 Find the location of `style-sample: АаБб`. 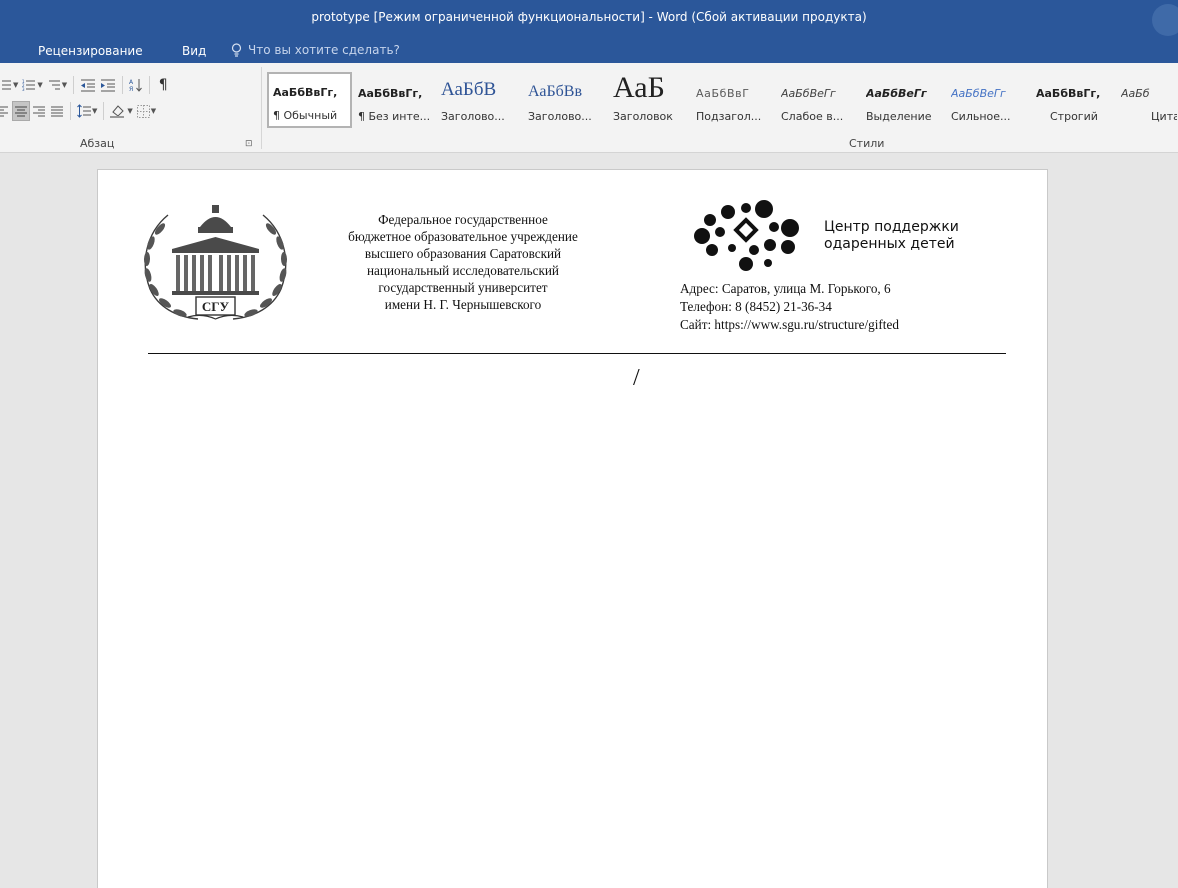

style-sample: АаБб is located at coordinates (1135, 93).